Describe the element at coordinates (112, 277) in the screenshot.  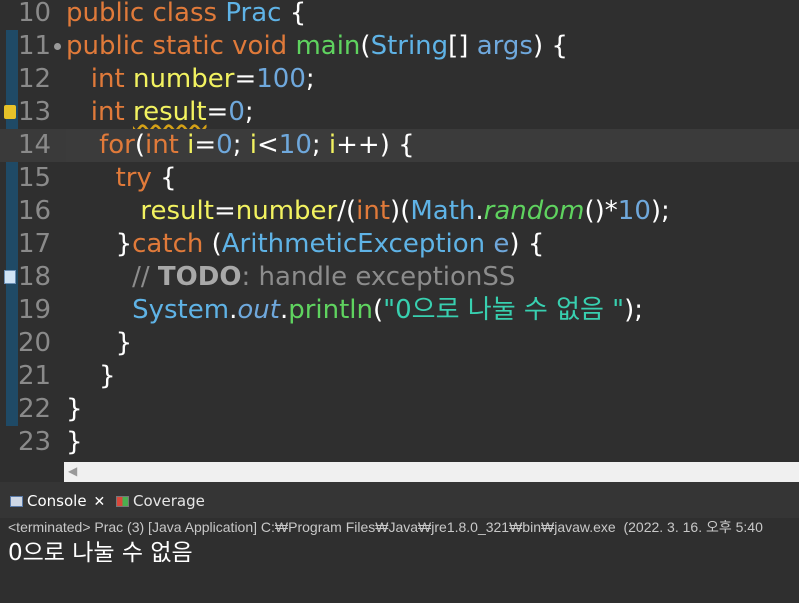
I see `code-token: //` at that location.